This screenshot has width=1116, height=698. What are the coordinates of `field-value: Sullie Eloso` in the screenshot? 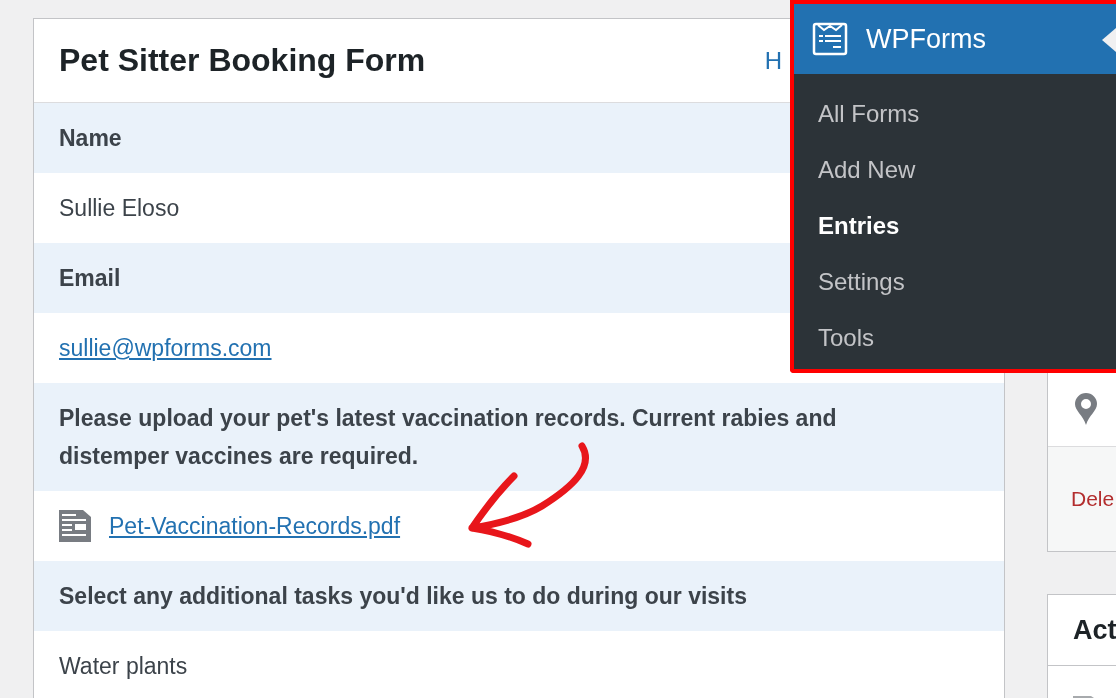 It's located at (119, 208).